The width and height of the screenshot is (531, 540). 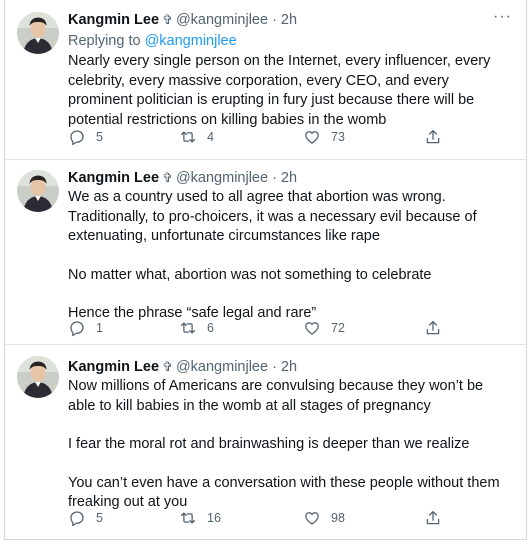 I want to click on like-count: 72, so click(x=338, y=328).